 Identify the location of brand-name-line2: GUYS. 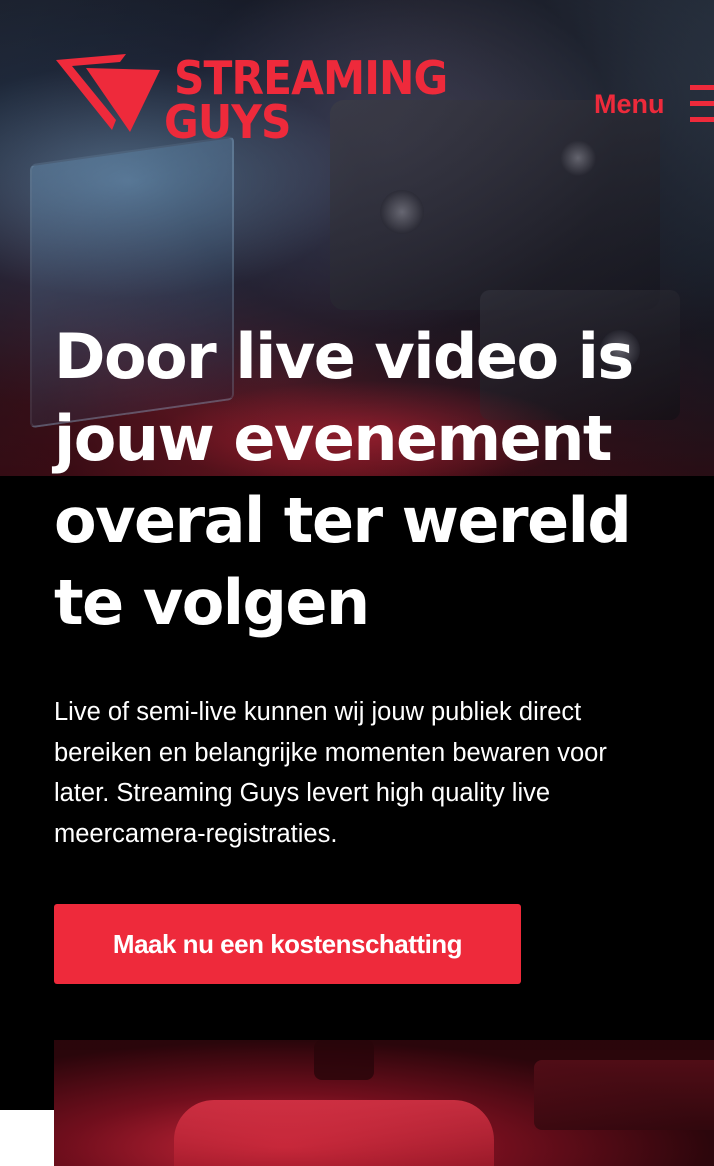
(227, 122).